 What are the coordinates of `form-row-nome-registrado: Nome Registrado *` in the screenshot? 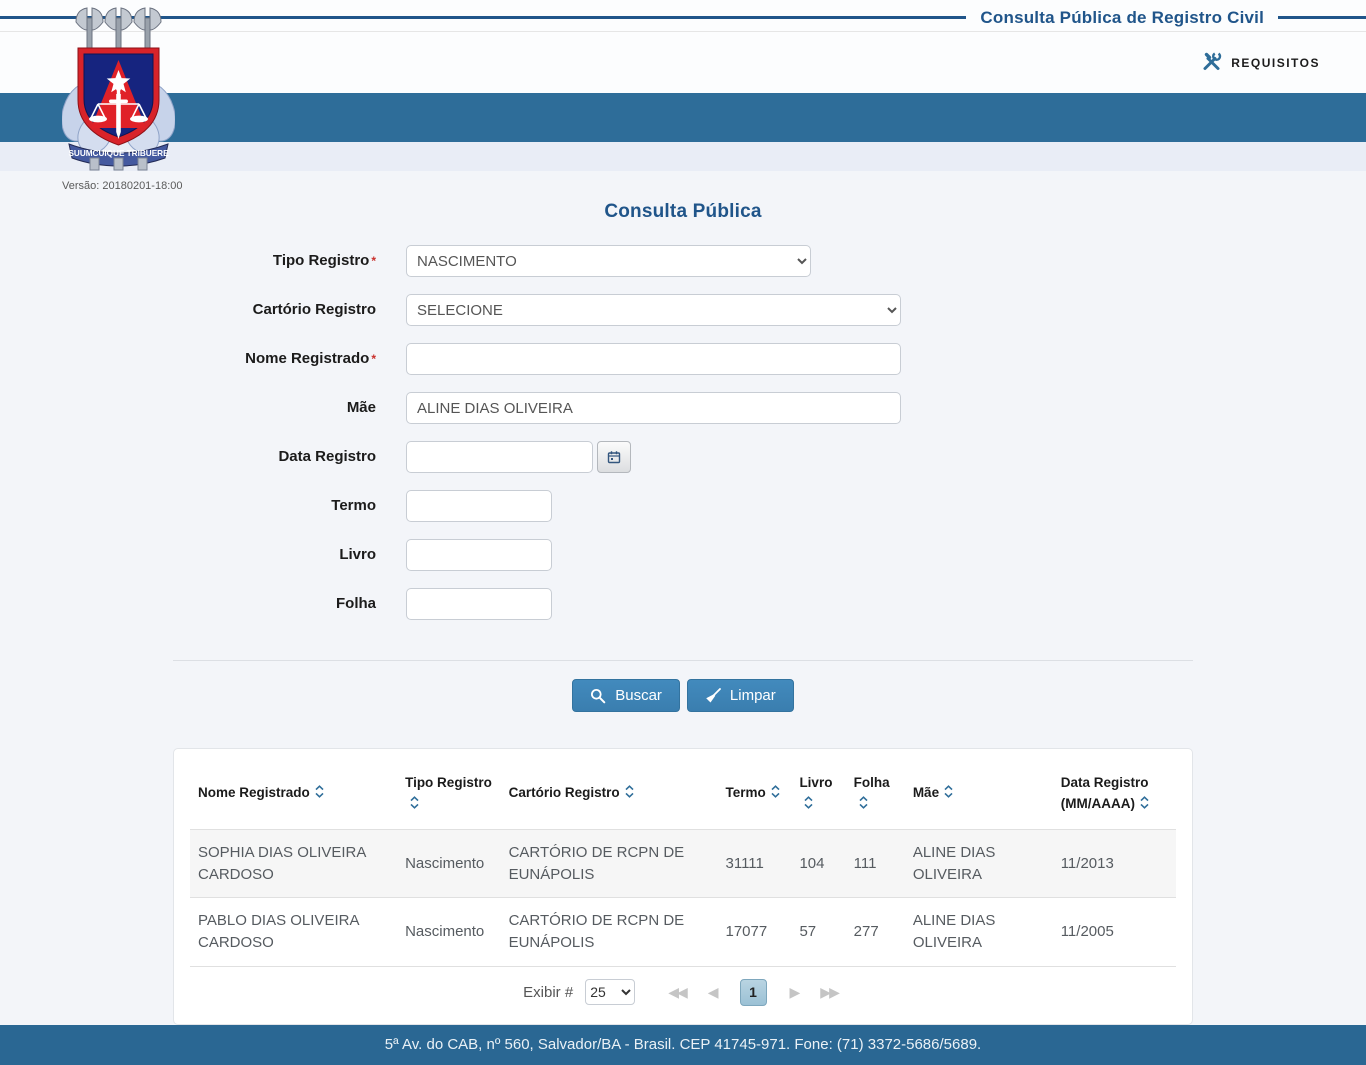 It's located at (683, 359).